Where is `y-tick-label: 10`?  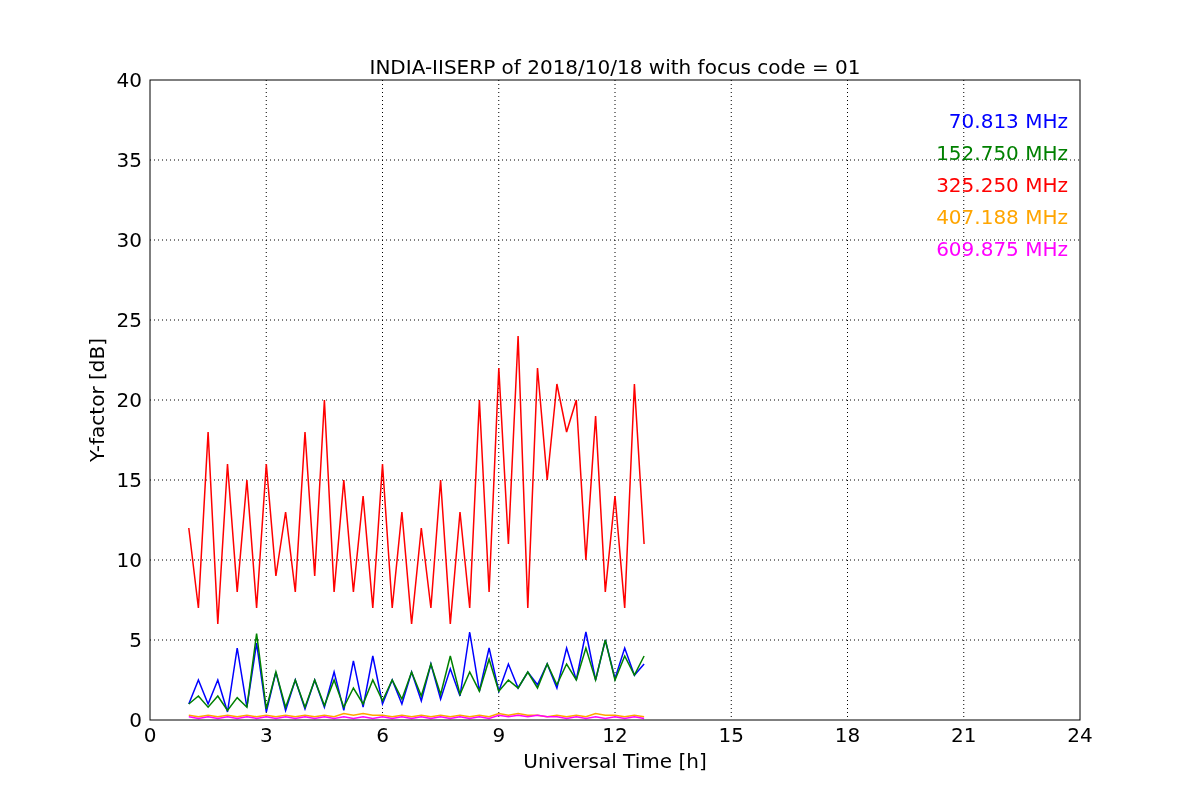
y-tick-label: 10 is located at coordinates (129, 560).